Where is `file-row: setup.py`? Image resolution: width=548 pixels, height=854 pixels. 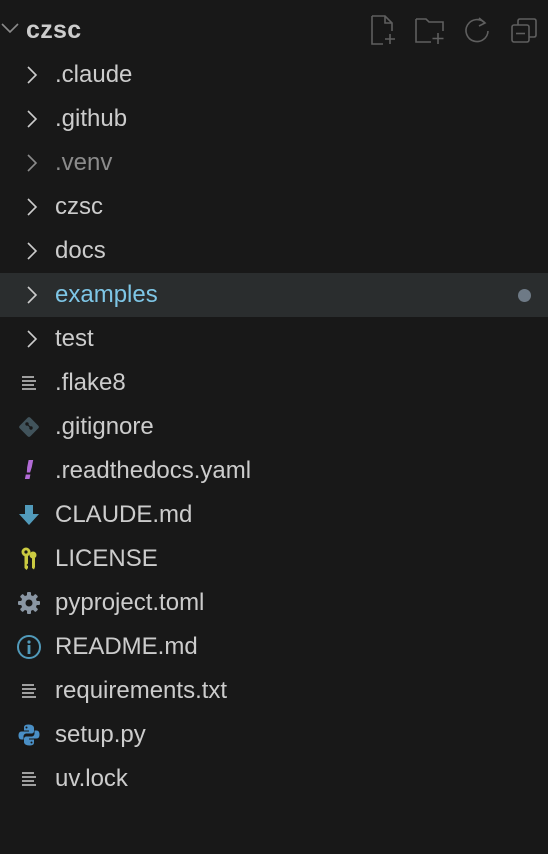 file-row: setup.py is located at coordinates (274, 735).